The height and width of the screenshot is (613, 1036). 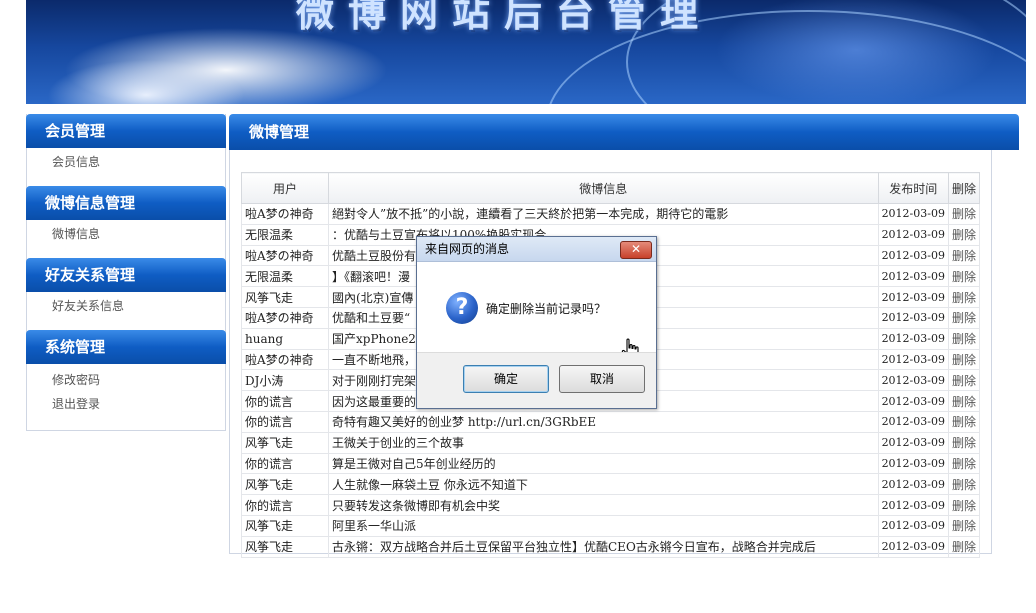 I want to click on cell-content: 奇特有趣又美好的创业梦 http://url.cn/3GRbEE, so click(x=603, y=421).